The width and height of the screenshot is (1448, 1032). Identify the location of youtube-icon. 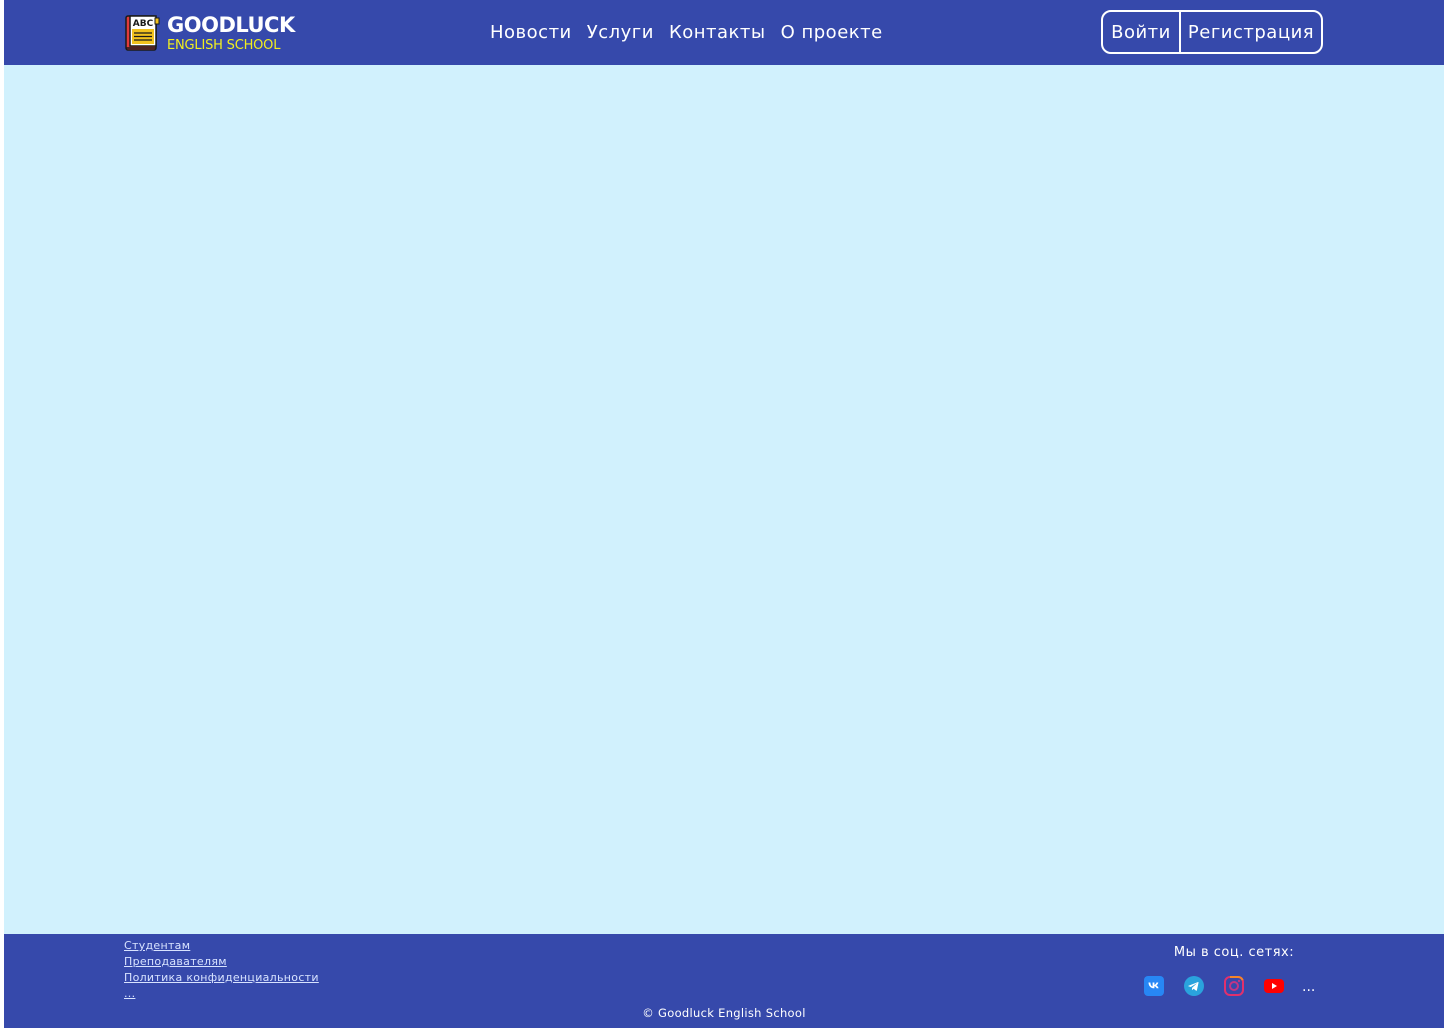
(1274, 986).